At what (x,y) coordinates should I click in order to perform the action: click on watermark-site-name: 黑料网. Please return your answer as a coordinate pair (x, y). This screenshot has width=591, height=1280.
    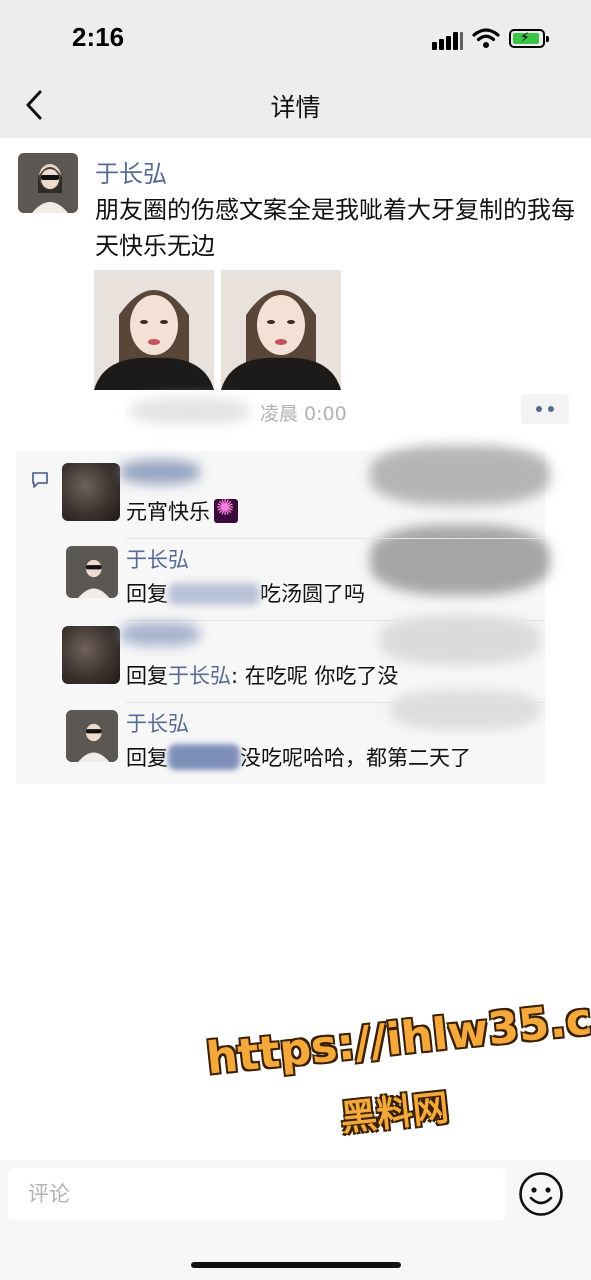
    Looking at the image, I should click on (394, 1113).